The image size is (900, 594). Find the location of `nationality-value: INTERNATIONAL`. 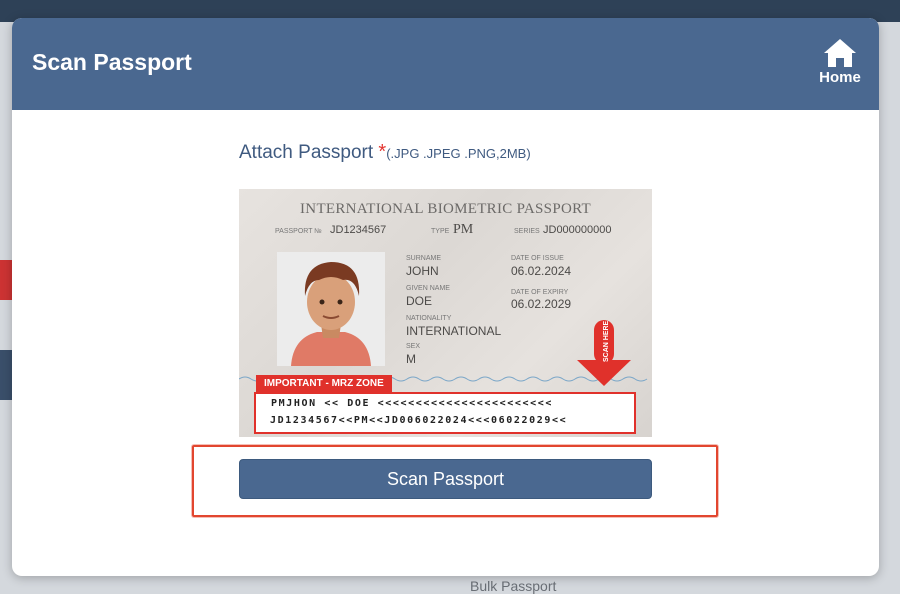

nationality-value: INTERNATIONAL is located at coordinates (454, 331).